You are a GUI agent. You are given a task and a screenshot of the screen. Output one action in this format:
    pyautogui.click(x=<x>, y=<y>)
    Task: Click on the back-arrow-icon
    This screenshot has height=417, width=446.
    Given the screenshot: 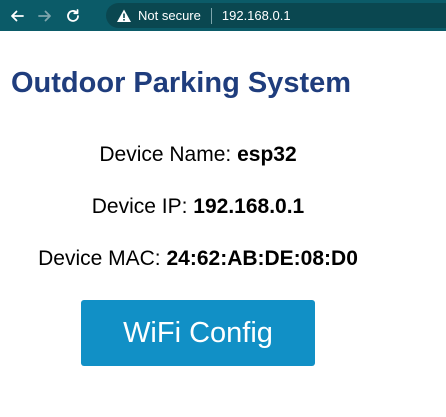 What is the action you would take?
    pyautogui.click(x=17, y=16)
    